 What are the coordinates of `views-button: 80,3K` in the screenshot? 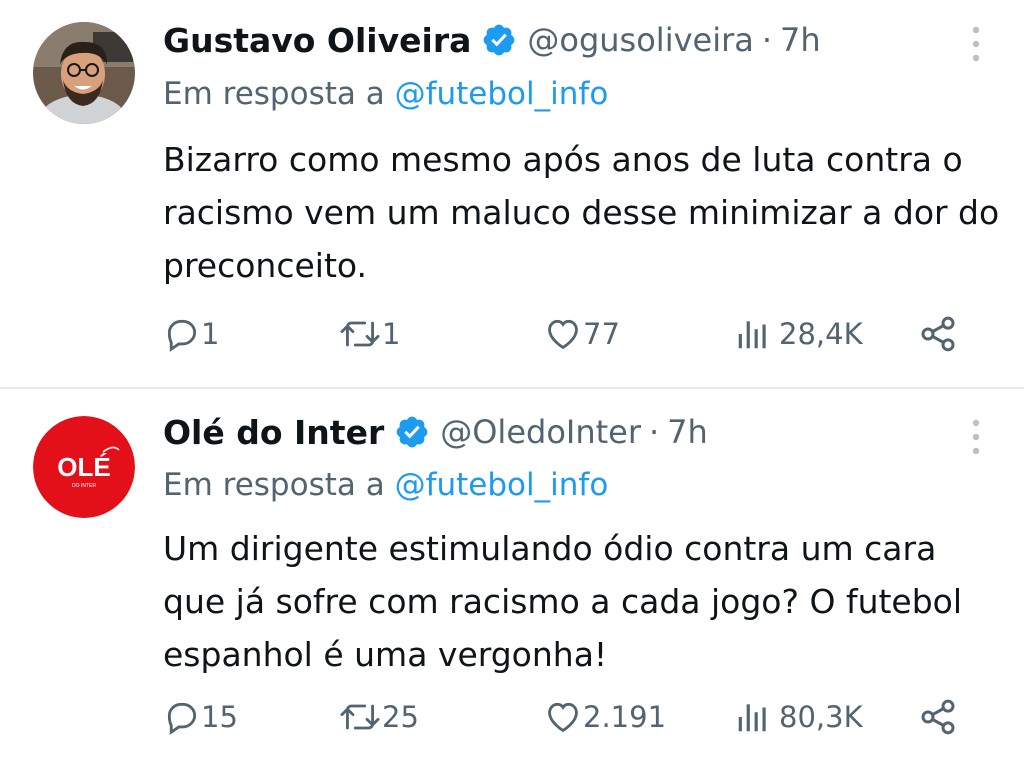 It's located at (798, 717).